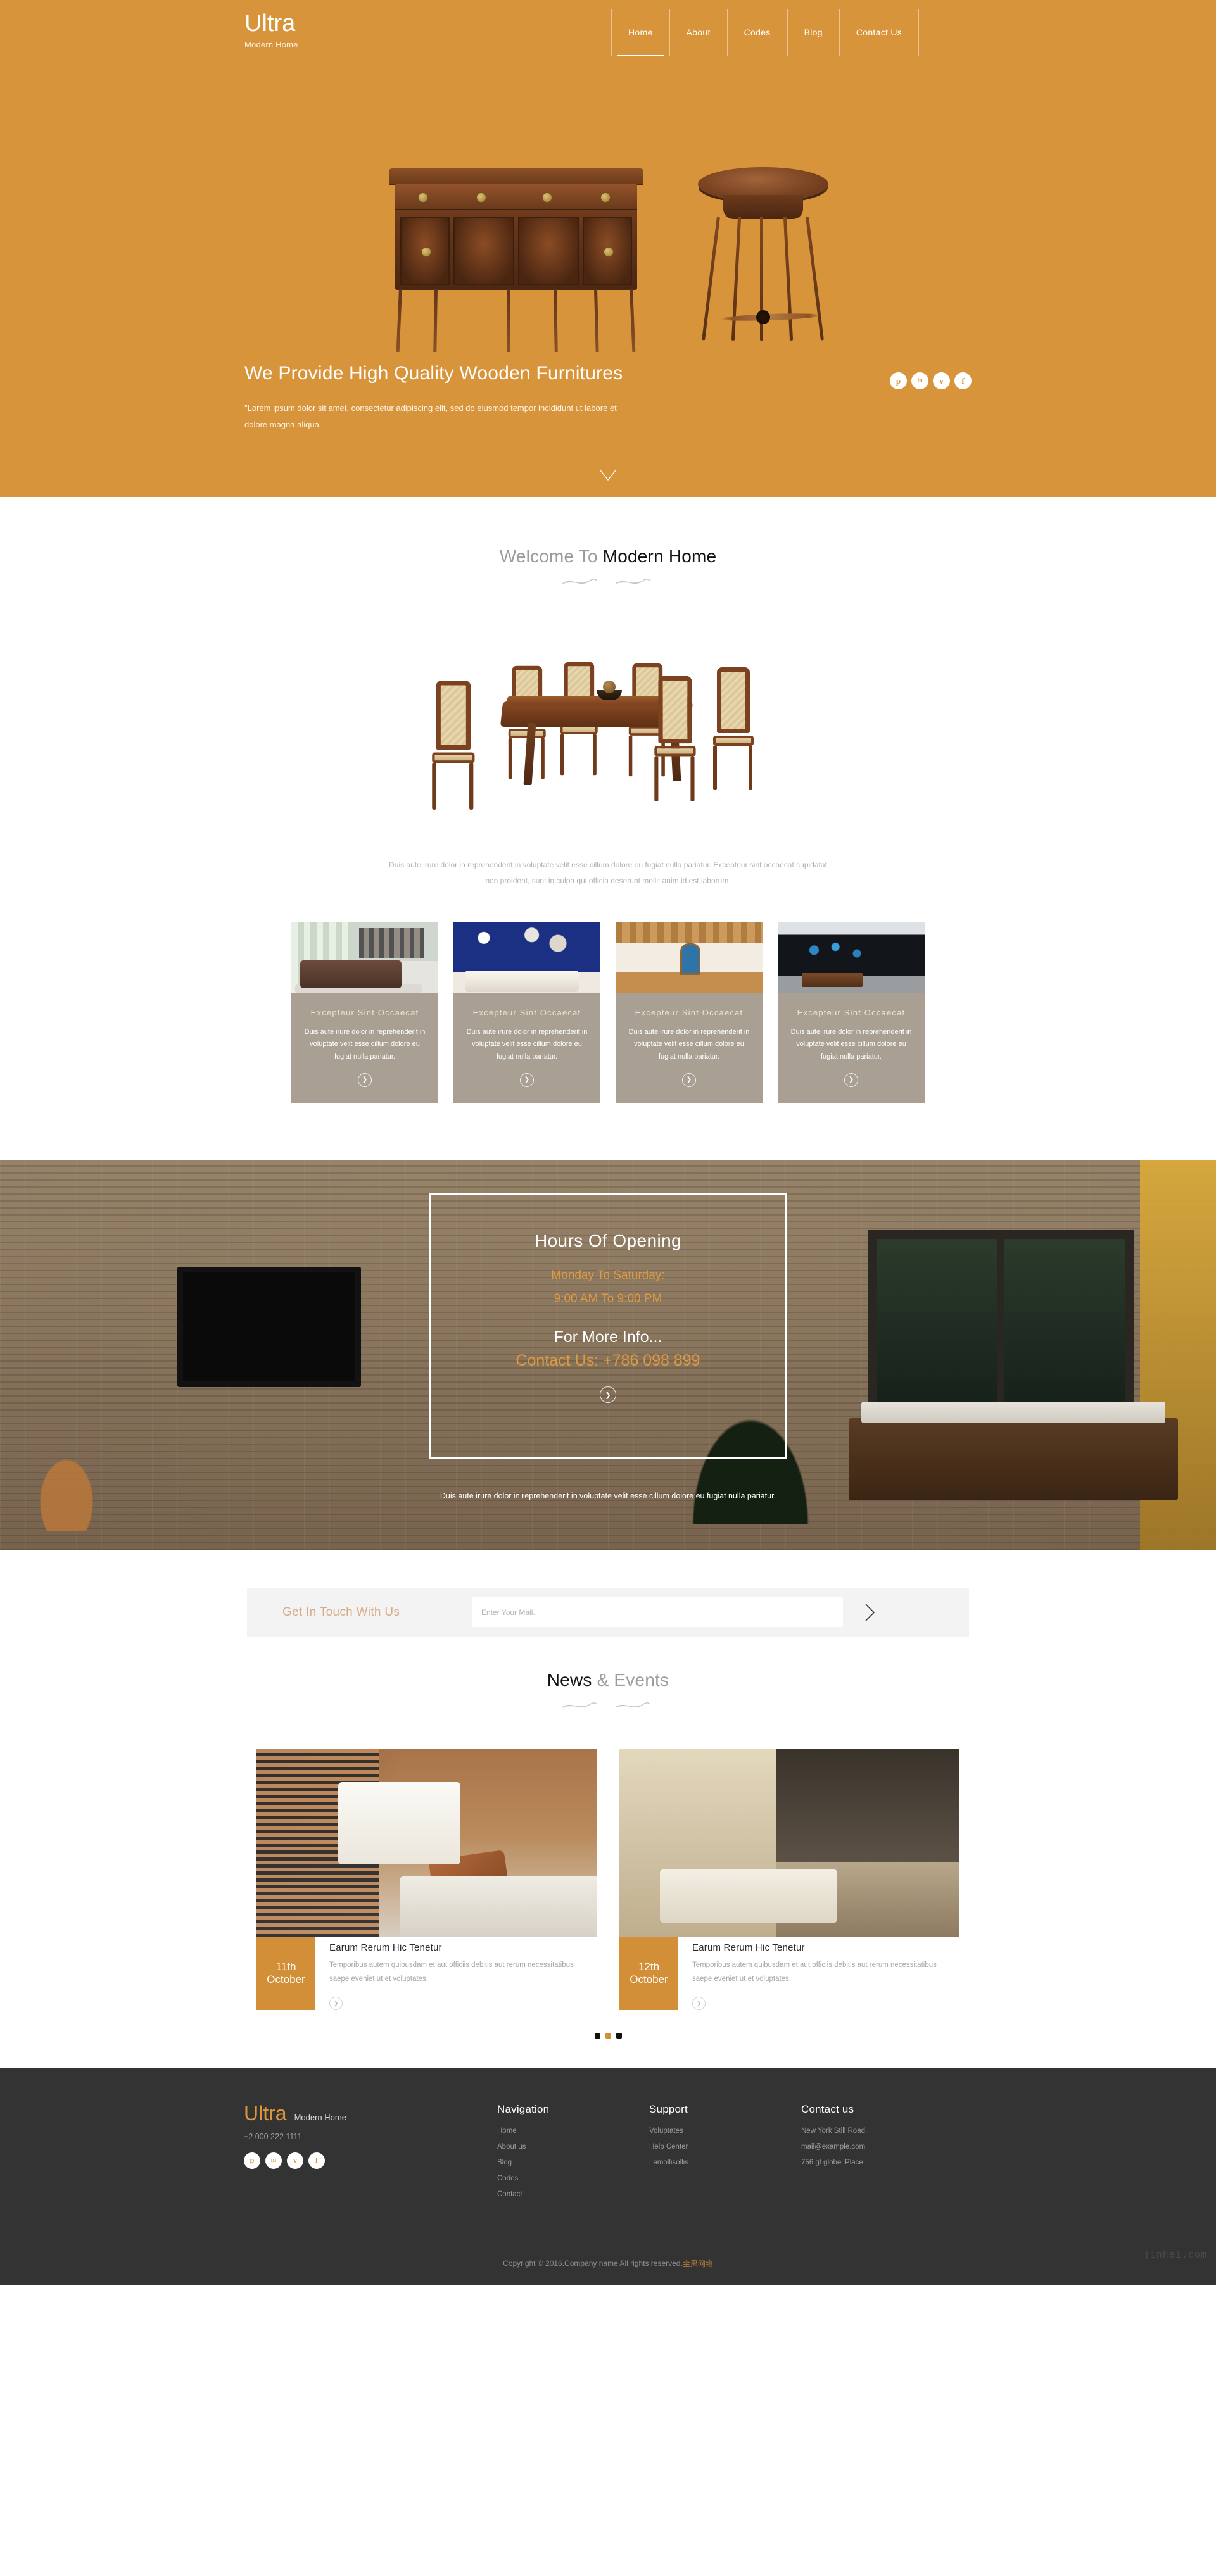  What do you see at coordinates (832, 2162) in the screenshot?
I see `footer-address-secondary: 756 gt globel Place` at bounding box center [832, 2162].